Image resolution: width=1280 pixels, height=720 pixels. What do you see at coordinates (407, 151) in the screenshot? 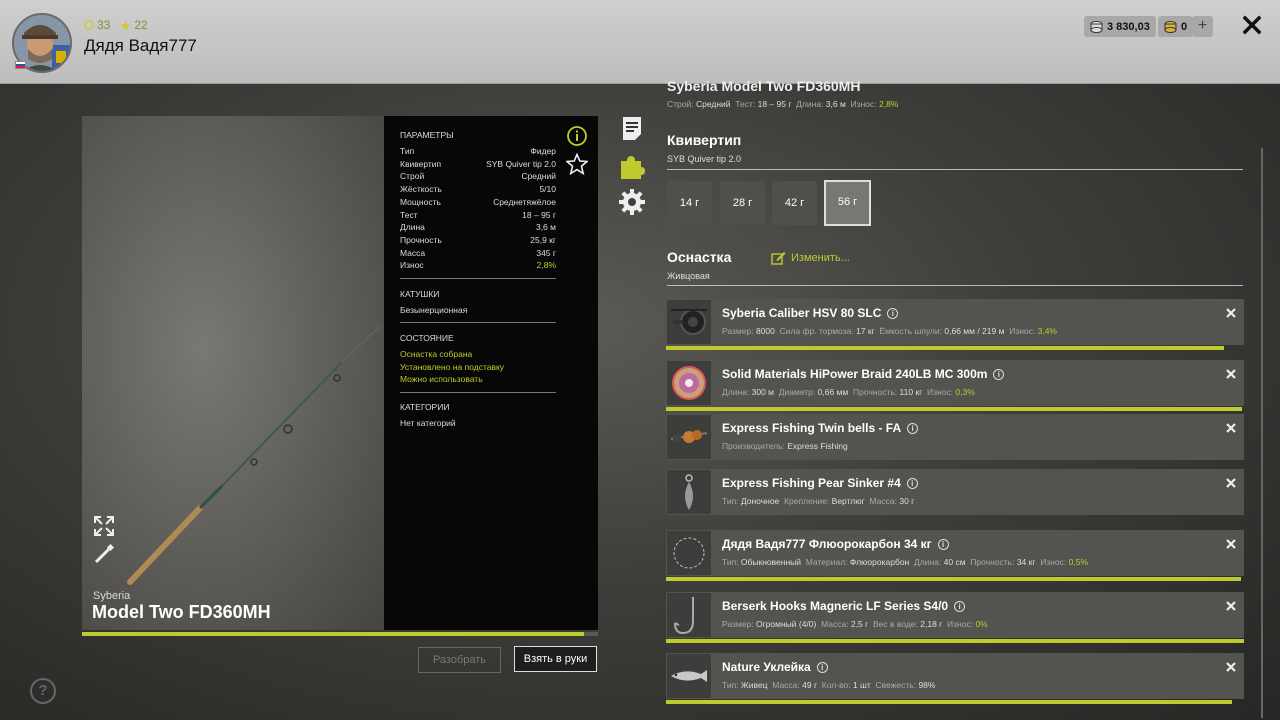
I see `parameter-key: Тип` at bounding box center [407, 151].